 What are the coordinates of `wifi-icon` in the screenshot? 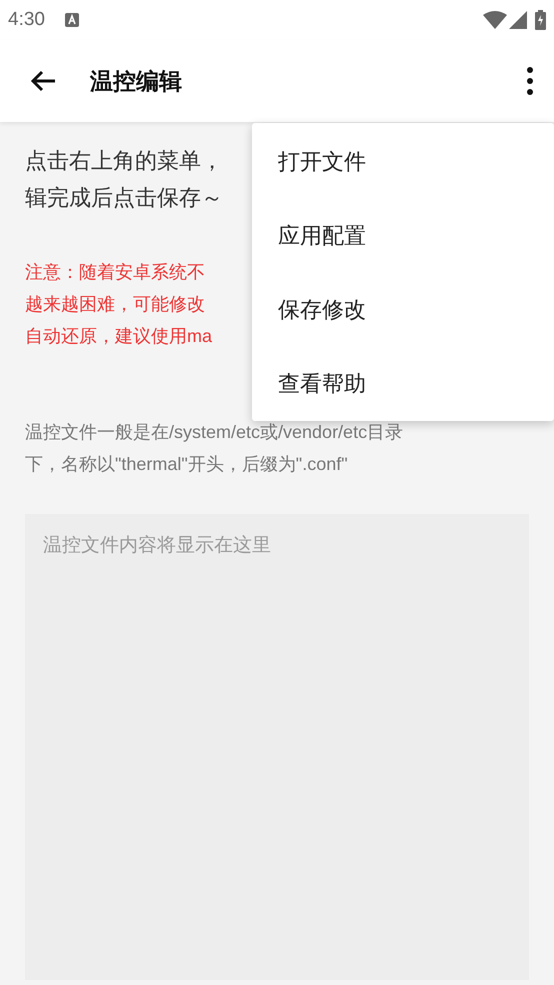 It's located at (495, 20).